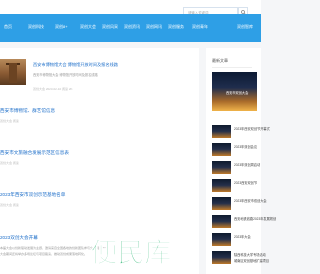  Describe the element at coordinates (61, 27) in the screenshot. I see `nav-item-2: 双创8+` at that location.